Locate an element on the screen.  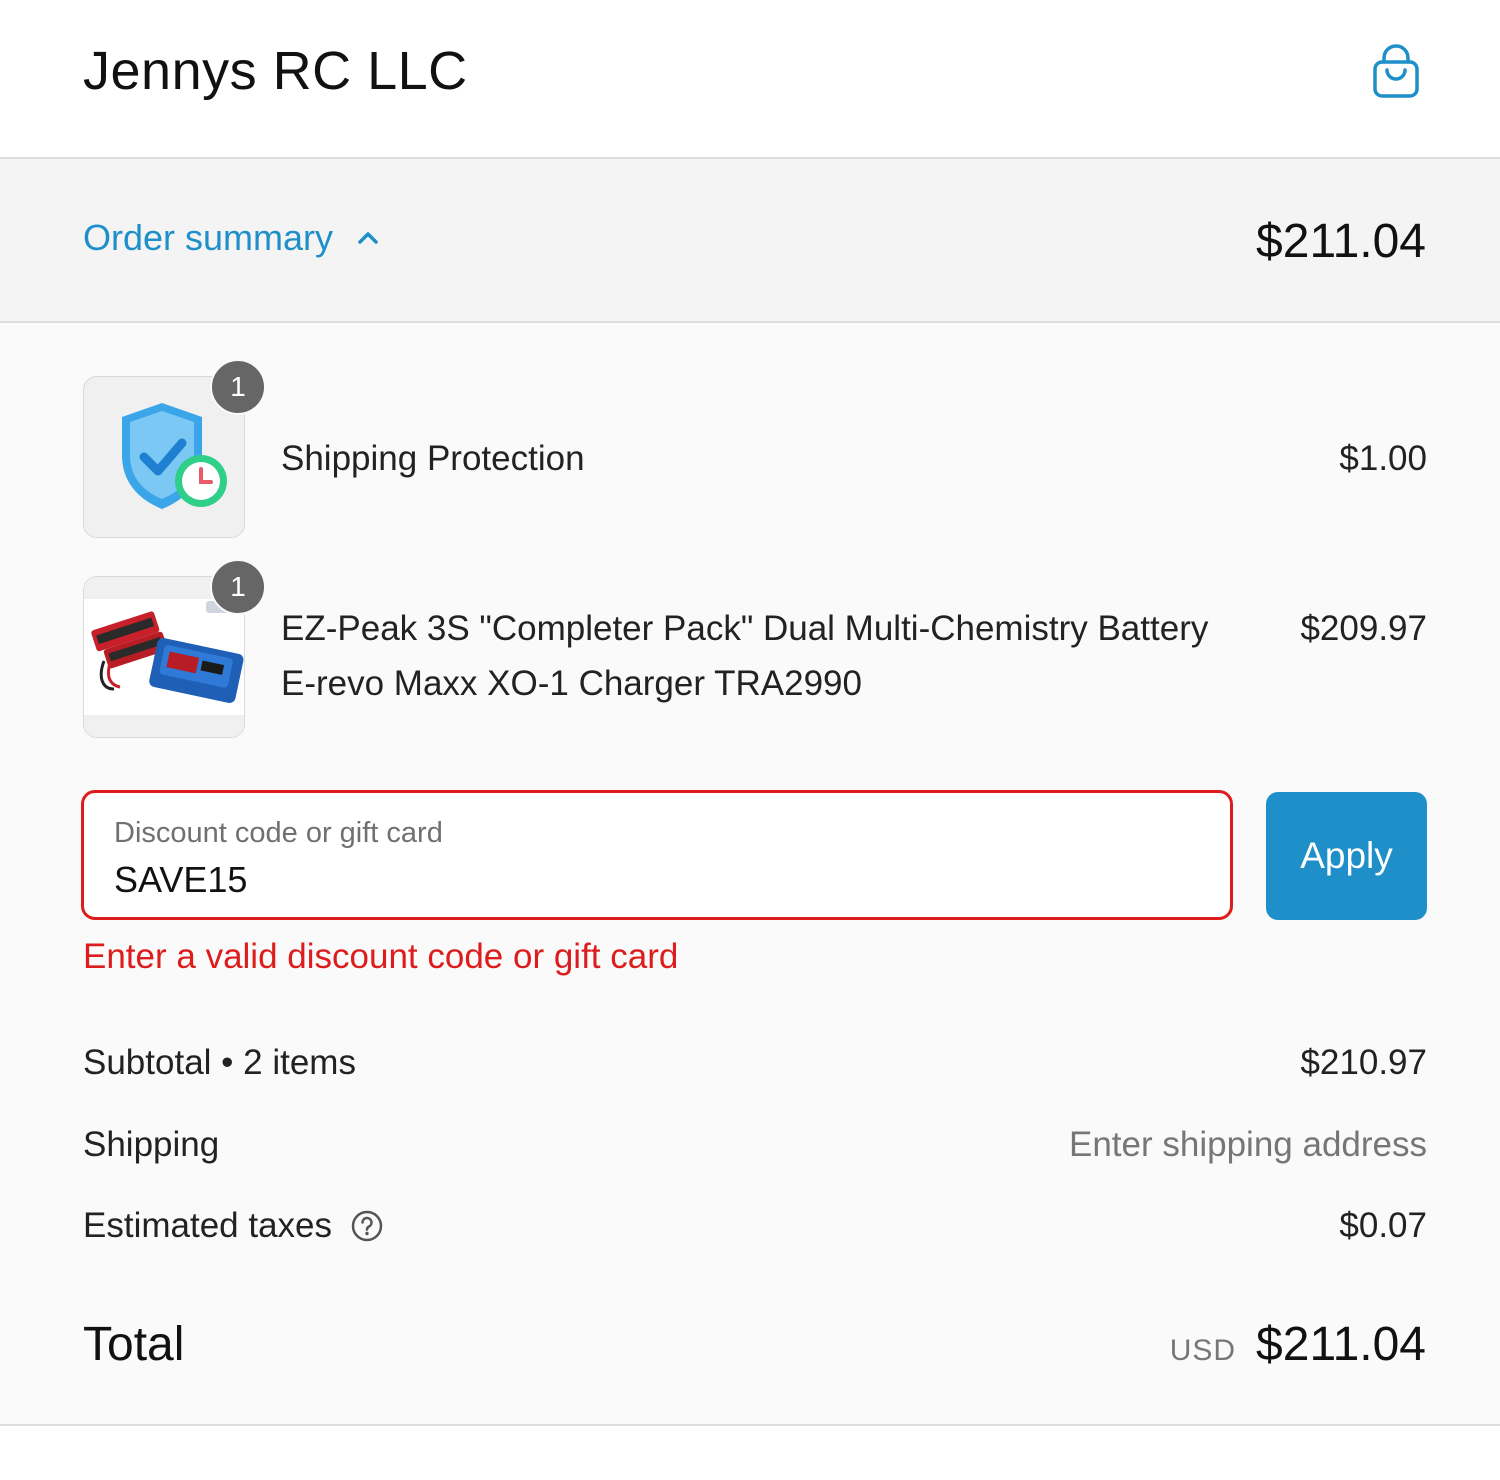
checkout-header: Jennys RC LLC is located at coordinates (750, 79).